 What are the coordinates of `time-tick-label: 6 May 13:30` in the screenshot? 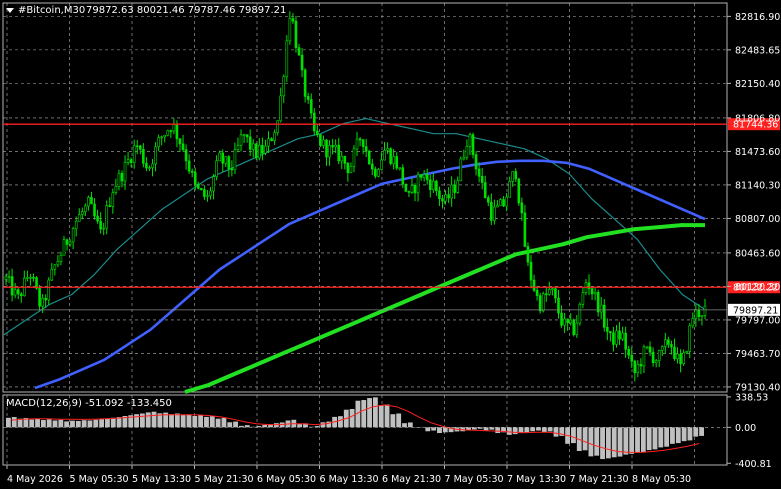 It's located at (349, 479).